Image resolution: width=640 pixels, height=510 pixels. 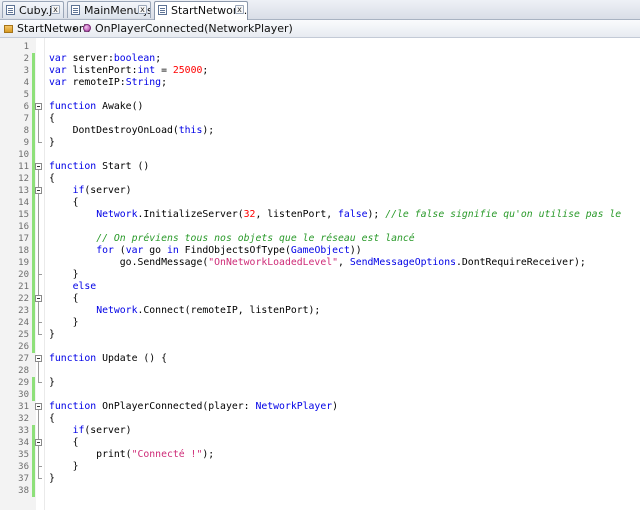 What do you see at coordinates (108, 82) in the screenshot?
I see `code-text: var remoteIP:String;` at bounding box center [108, 82].